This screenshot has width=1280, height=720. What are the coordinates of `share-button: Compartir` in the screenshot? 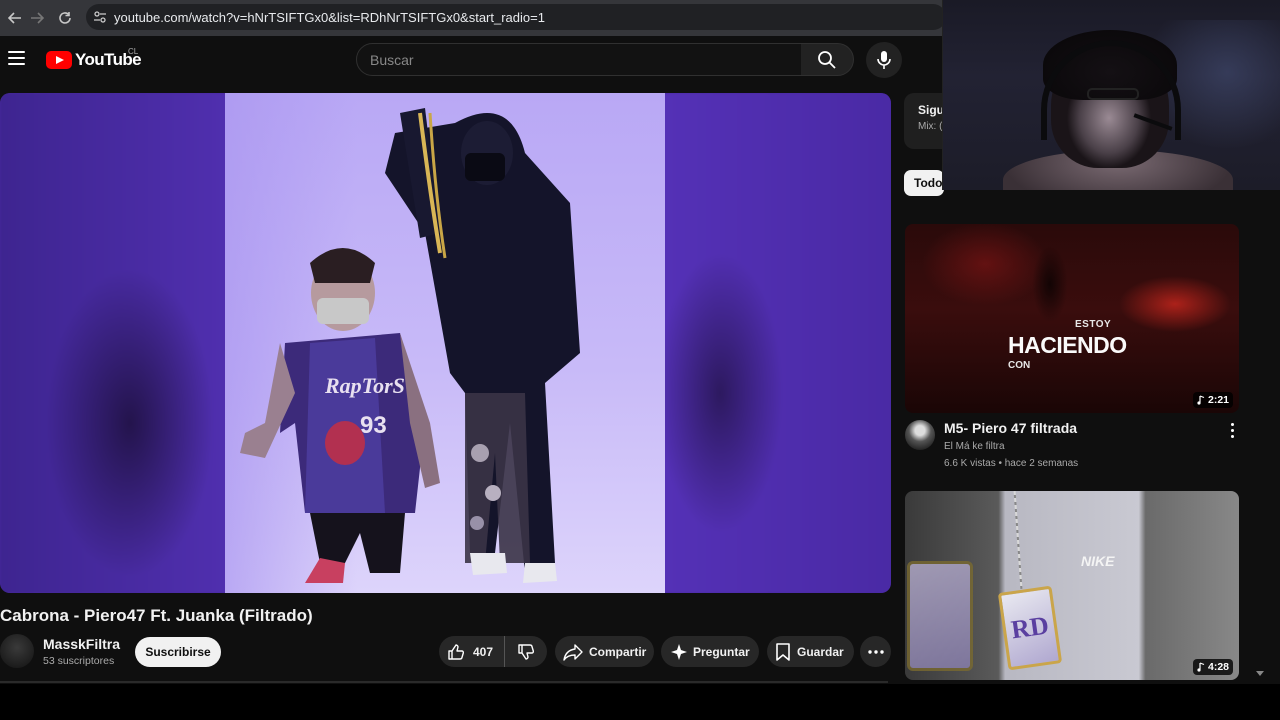 It's located at (604, 651).